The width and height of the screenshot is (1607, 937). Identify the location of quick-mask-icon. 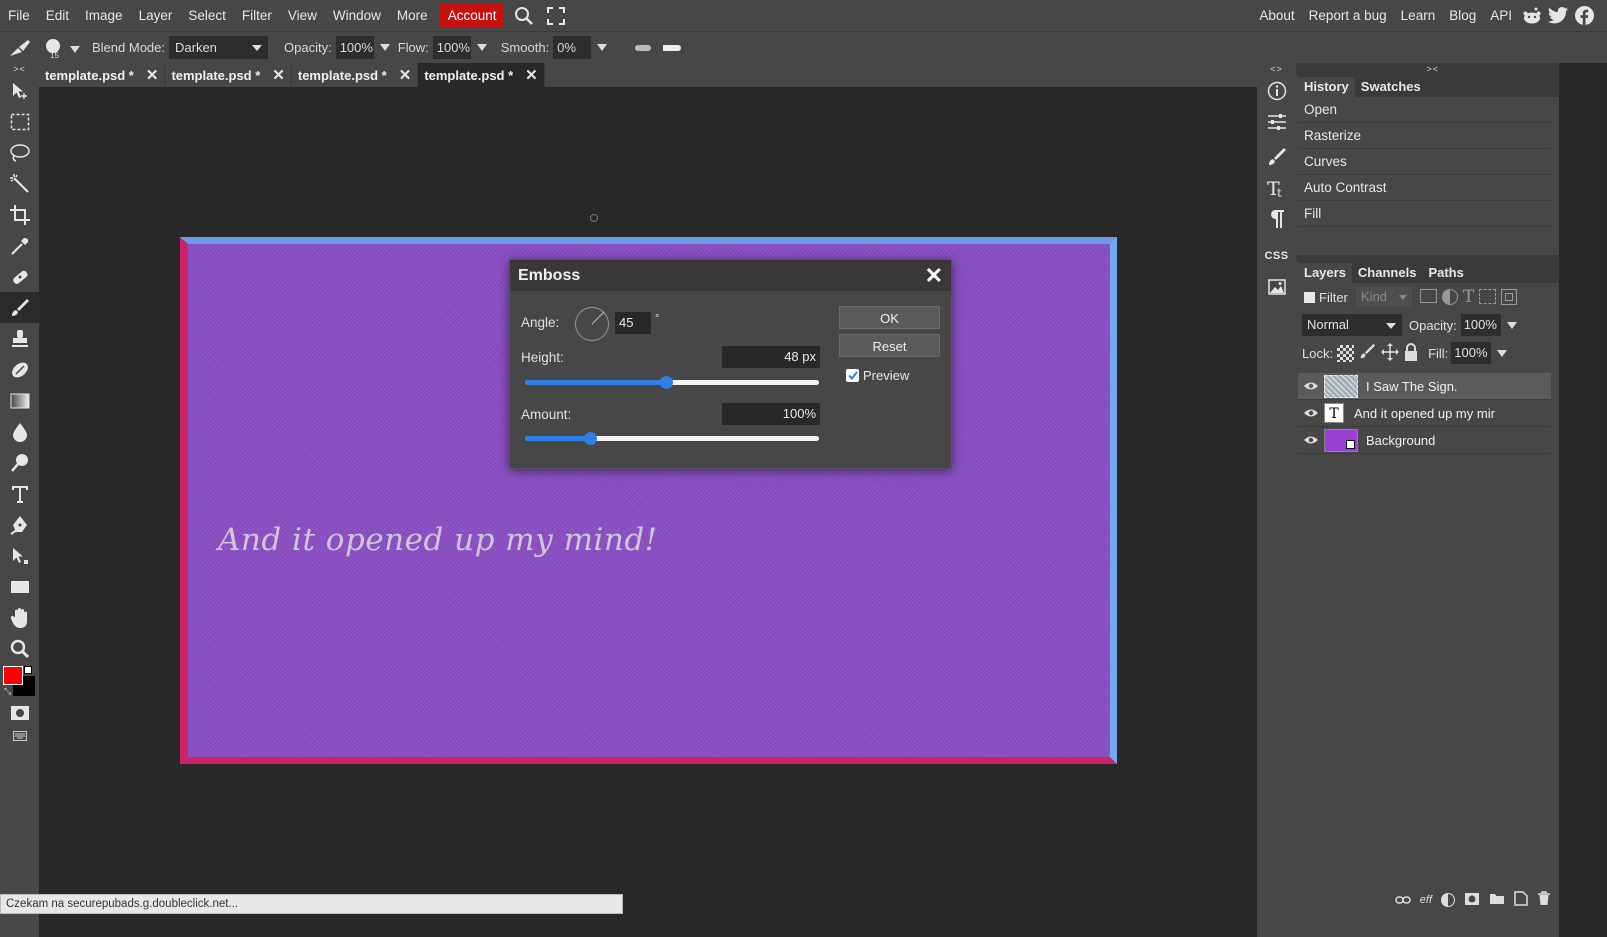
(19, 713).